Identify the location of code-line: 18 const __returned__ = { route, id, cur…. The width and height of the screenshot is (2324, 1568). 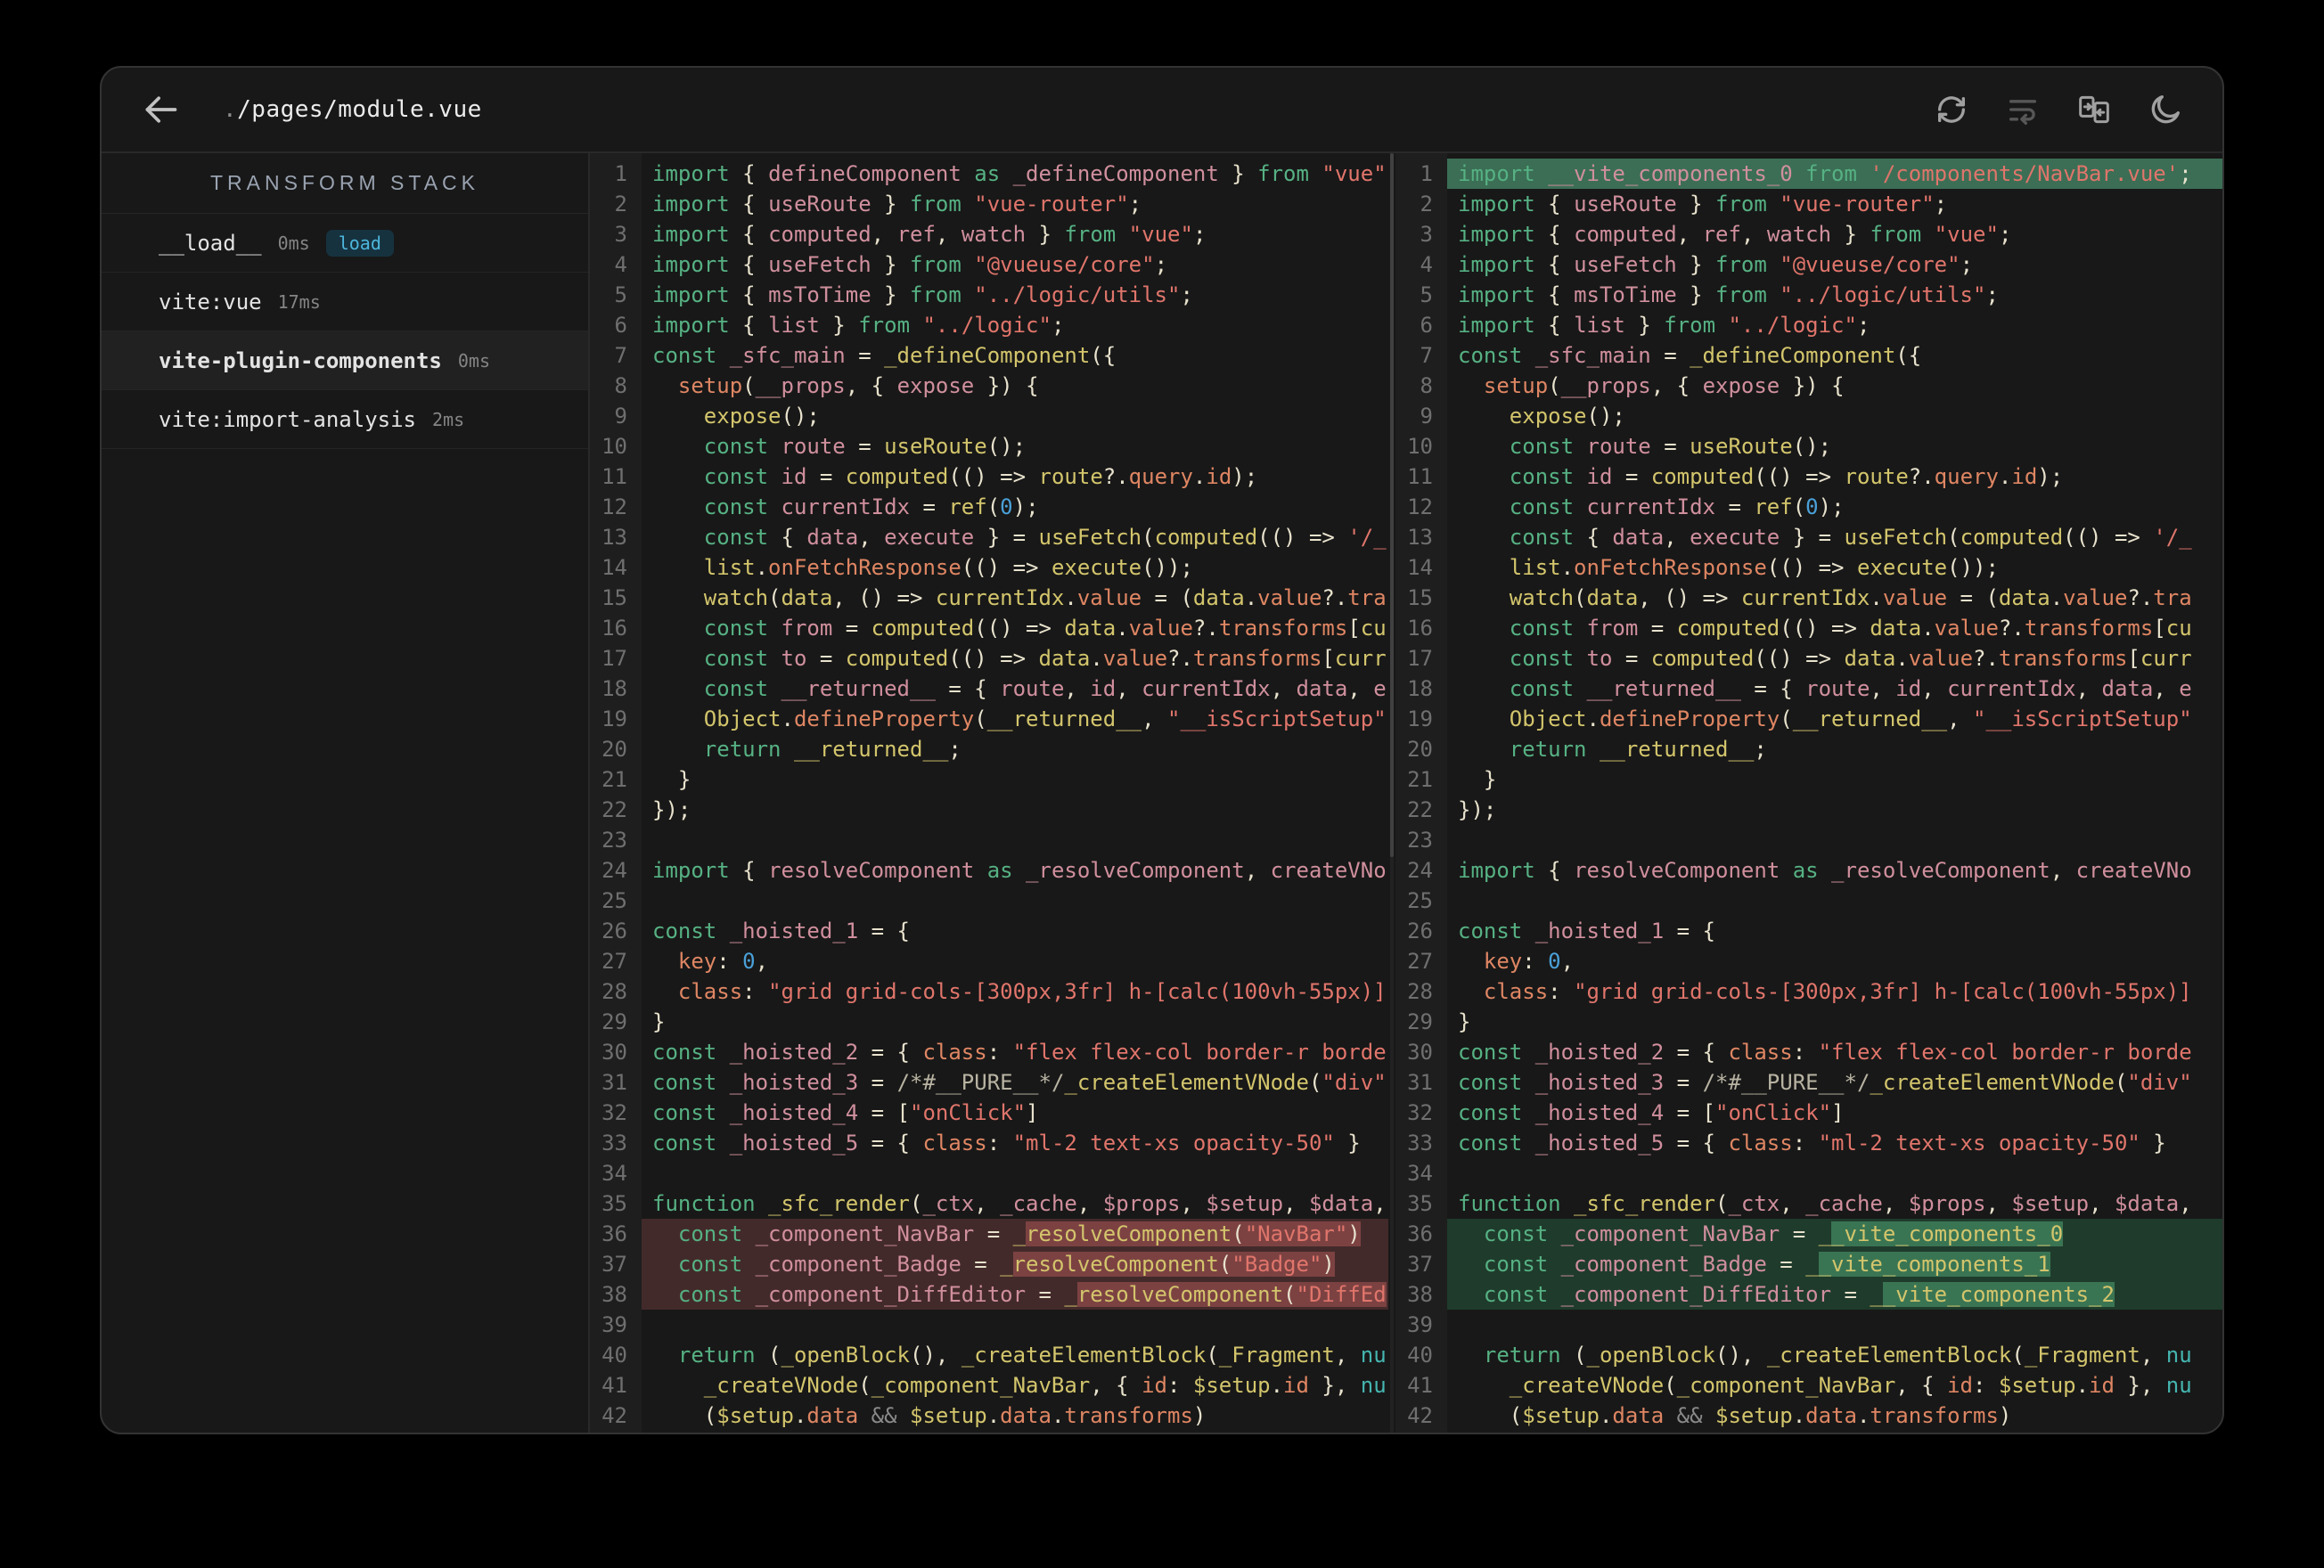
(1808, 689).